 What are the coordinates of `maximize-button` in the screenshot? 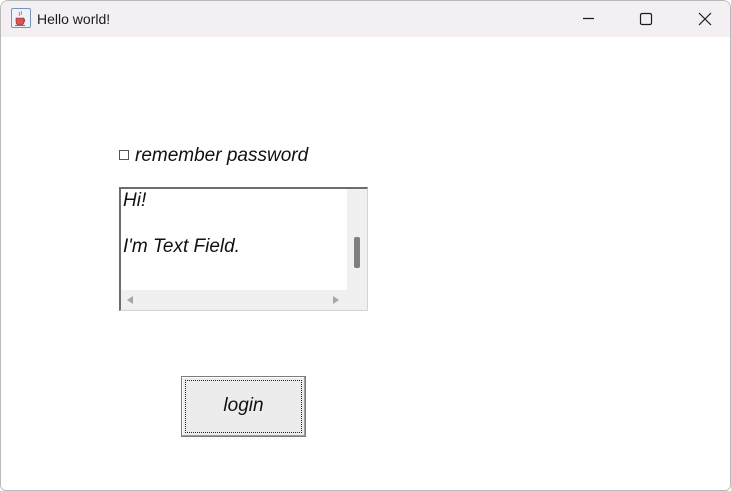 It's located at (645, 19).